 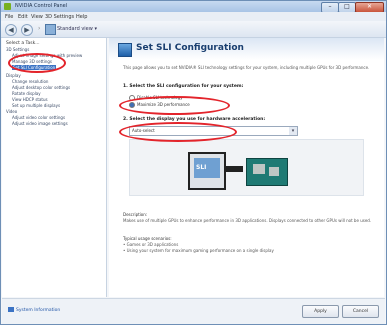 I want to click on graphics-card-chip, so click(x=259, y=169).